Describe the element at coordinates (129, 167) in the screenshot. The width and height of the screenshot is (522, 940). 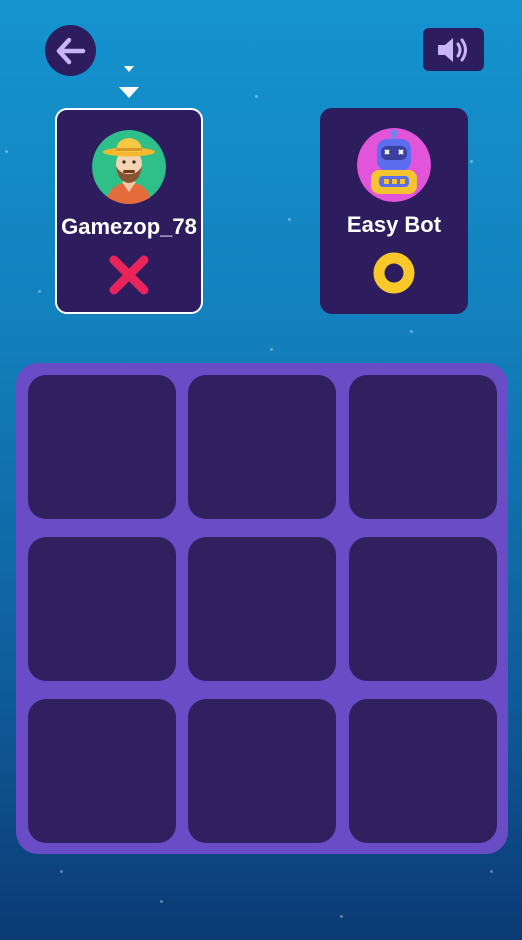
I see `farmer-avatar` at that location.